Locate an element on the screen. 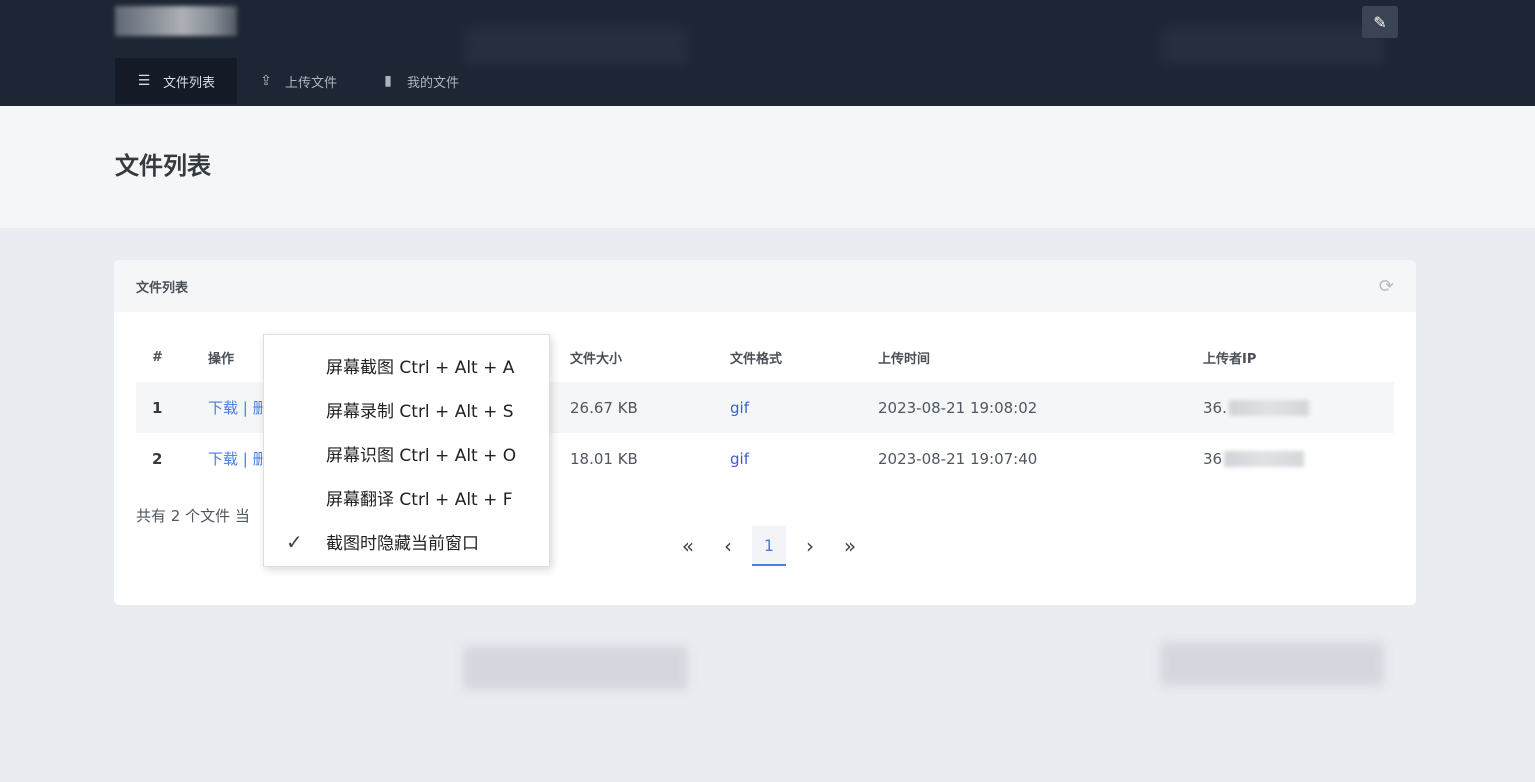 The image size is (1535, 782). logo is located at coordinates (176, 21).